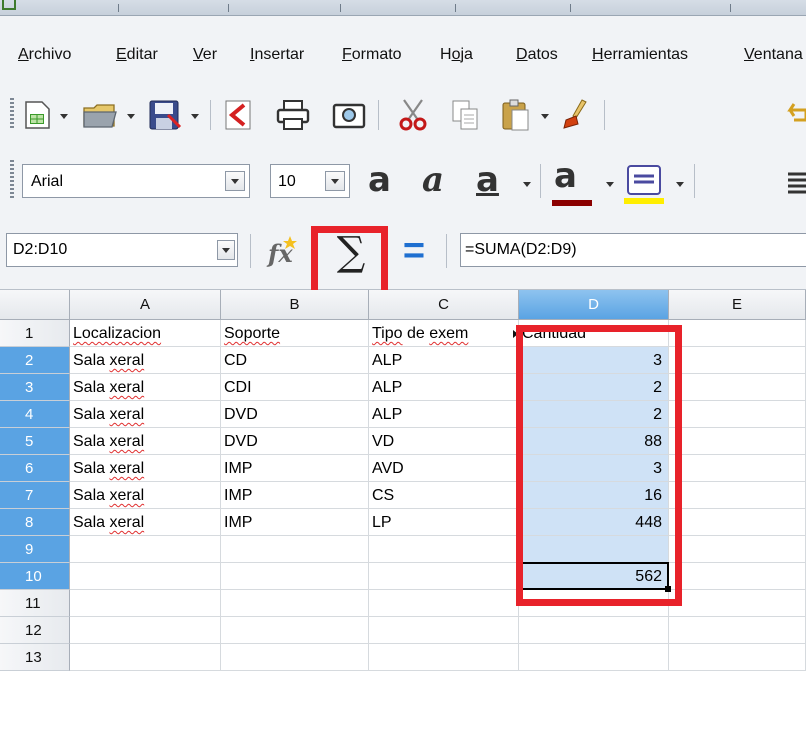  What do you see at coordinates (35, 522) in the screenshot?
I see `row-header-8: 8` at bounding box center [35, 522].